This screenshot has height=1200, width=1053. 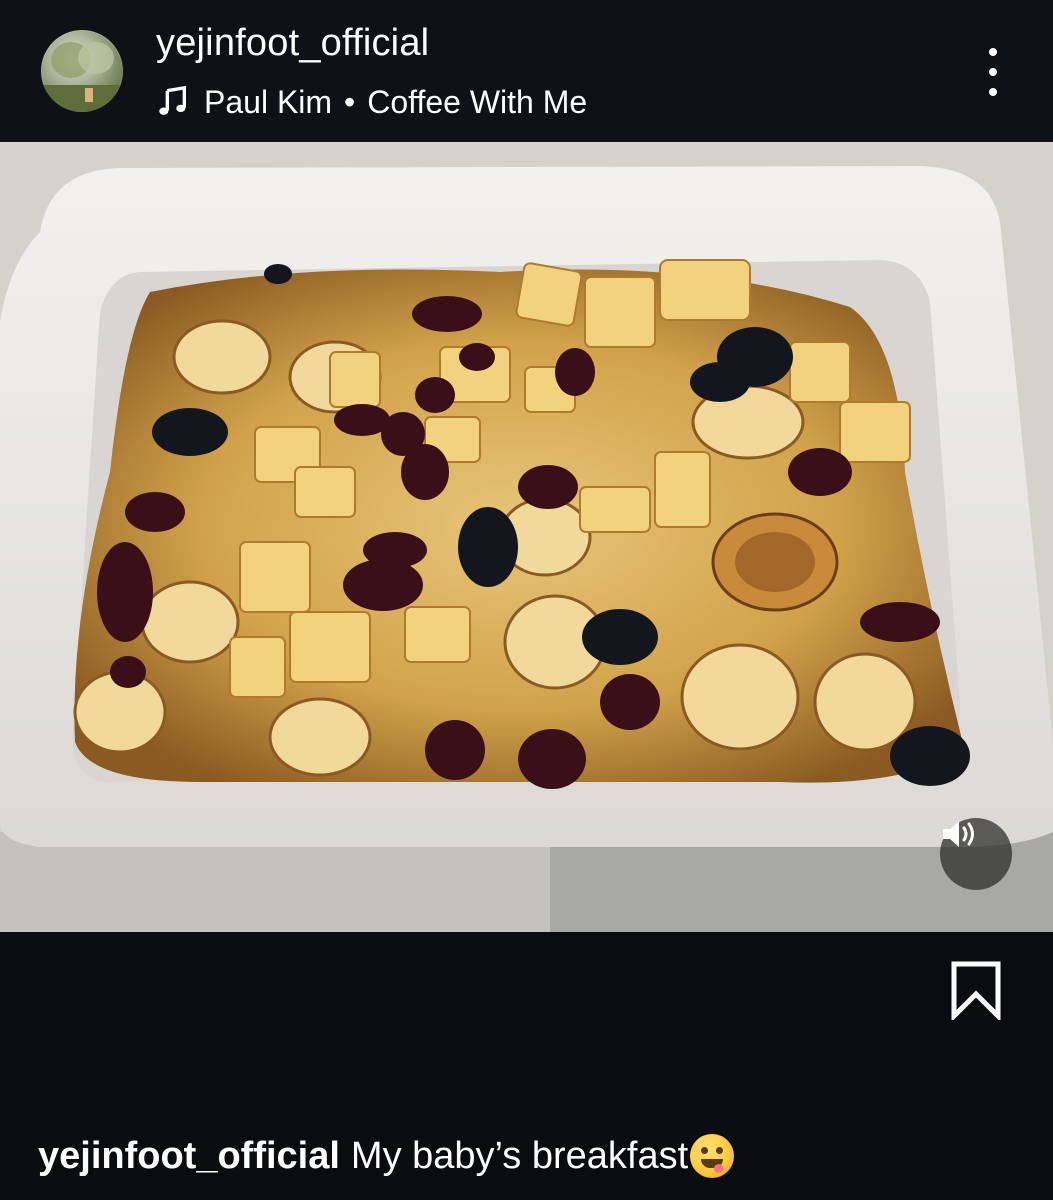 What do you see at coordinates (477, 101) in the screenshot?
I see `music-song: Coffee With Me` at bounding box center [477, 101].